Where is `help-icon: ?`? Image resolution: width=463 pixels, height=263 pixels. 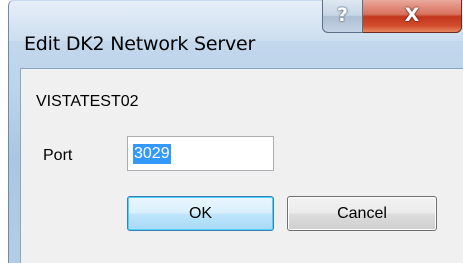 help-icon: ? is located at coordinates (342, 15).